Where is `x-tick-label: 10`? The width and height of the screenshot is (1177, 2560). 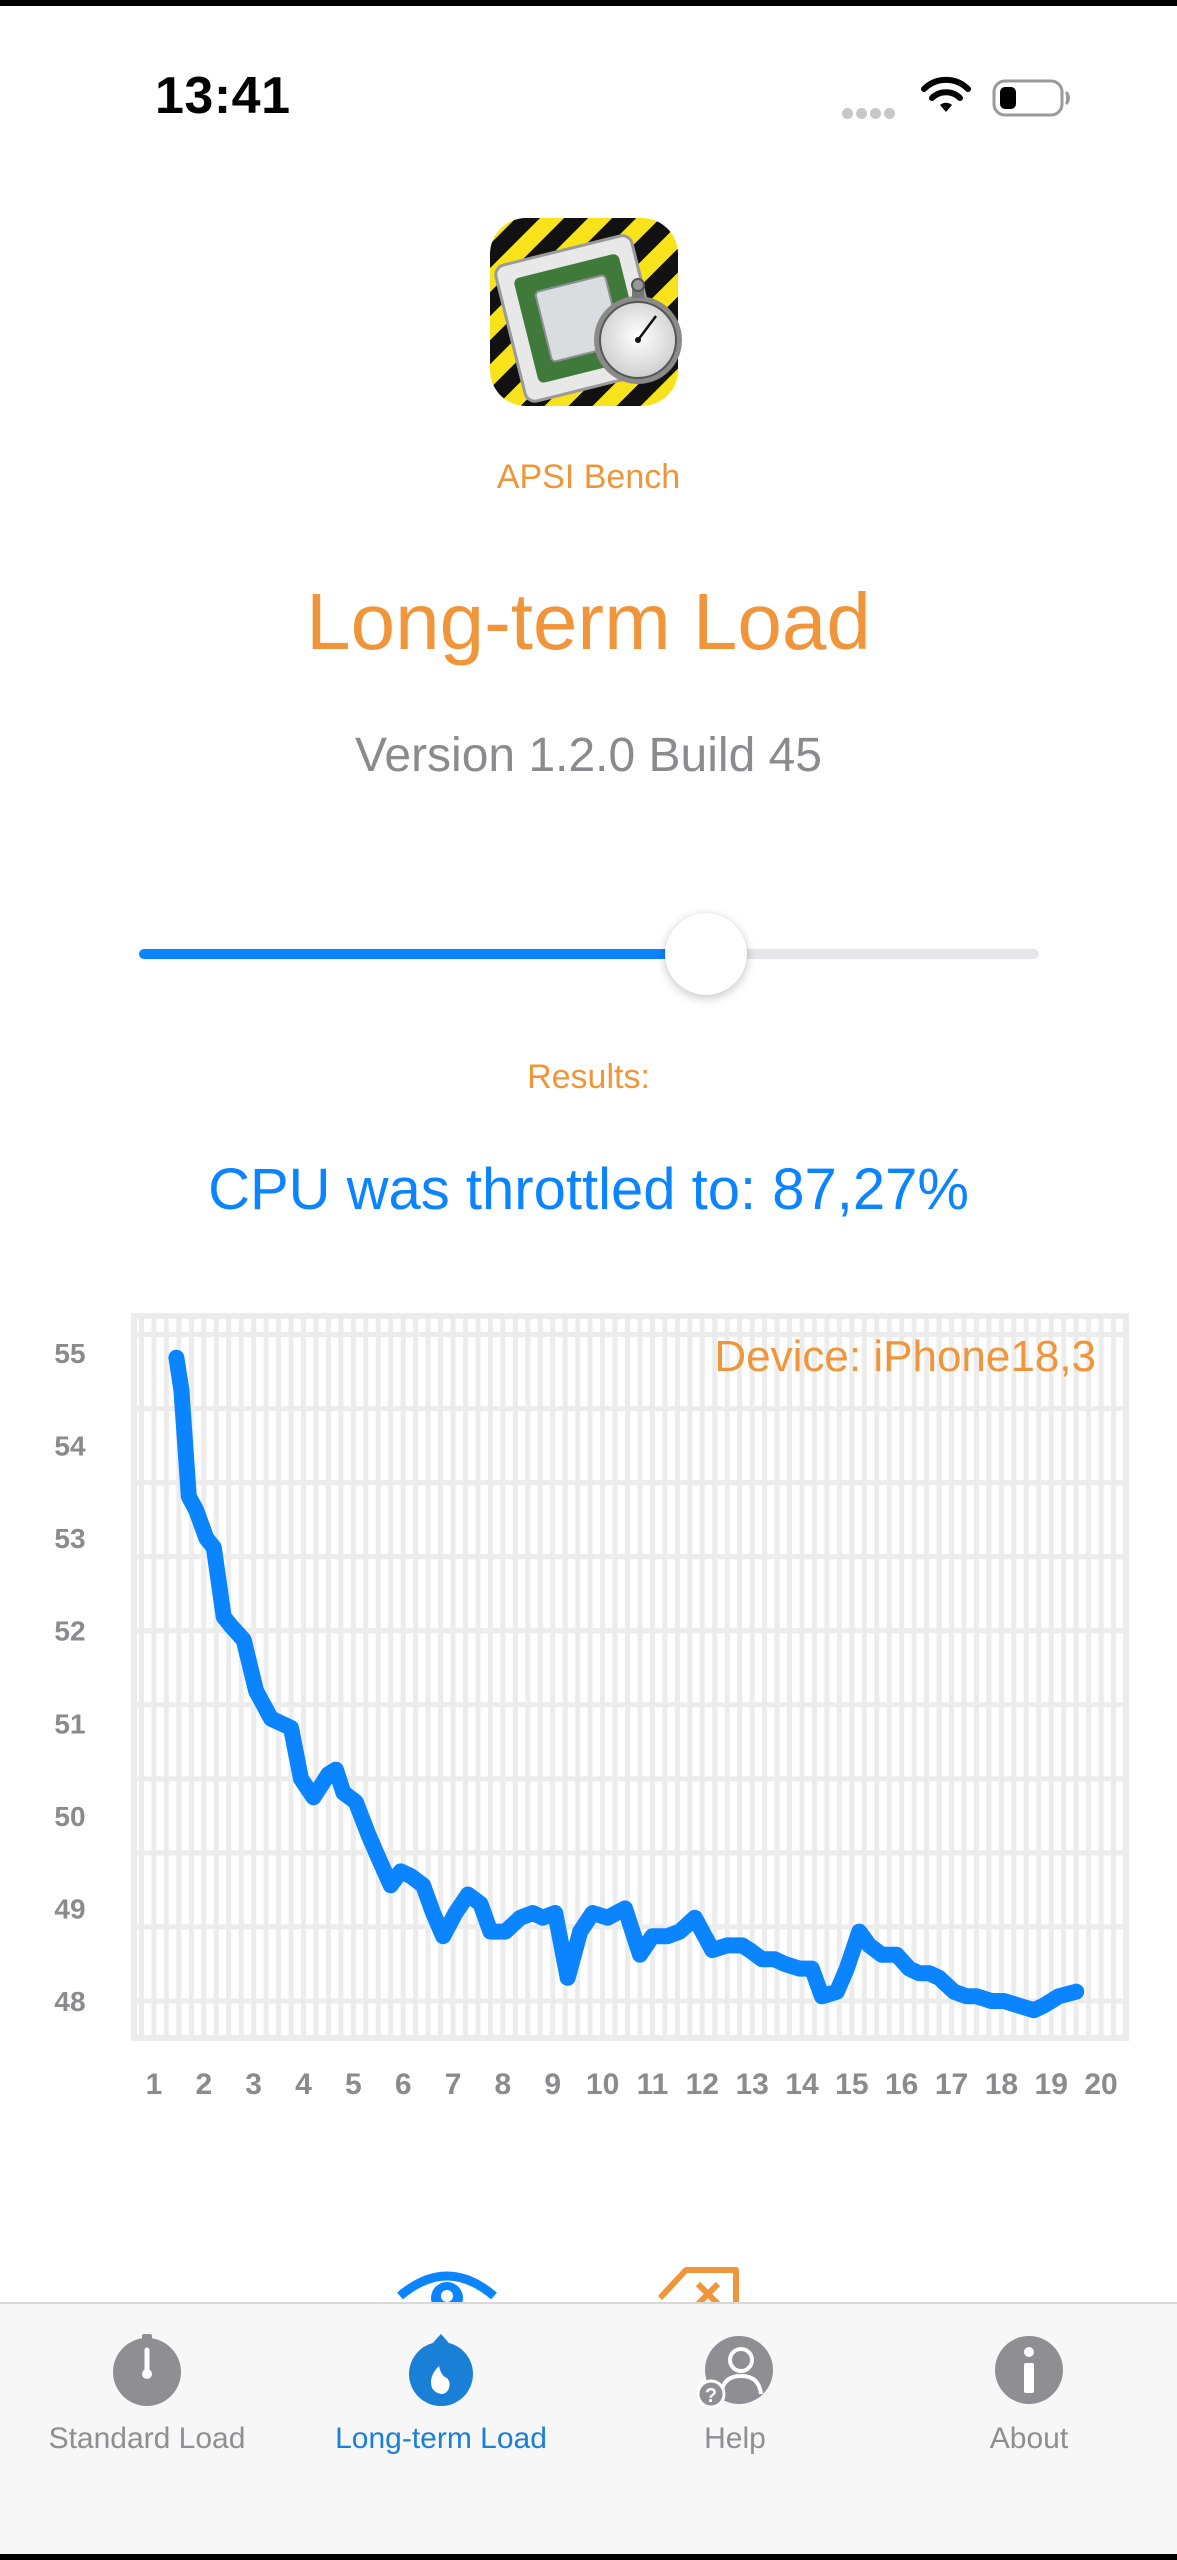
x-tick-label: 10 is located at coordinates (602, 2084).